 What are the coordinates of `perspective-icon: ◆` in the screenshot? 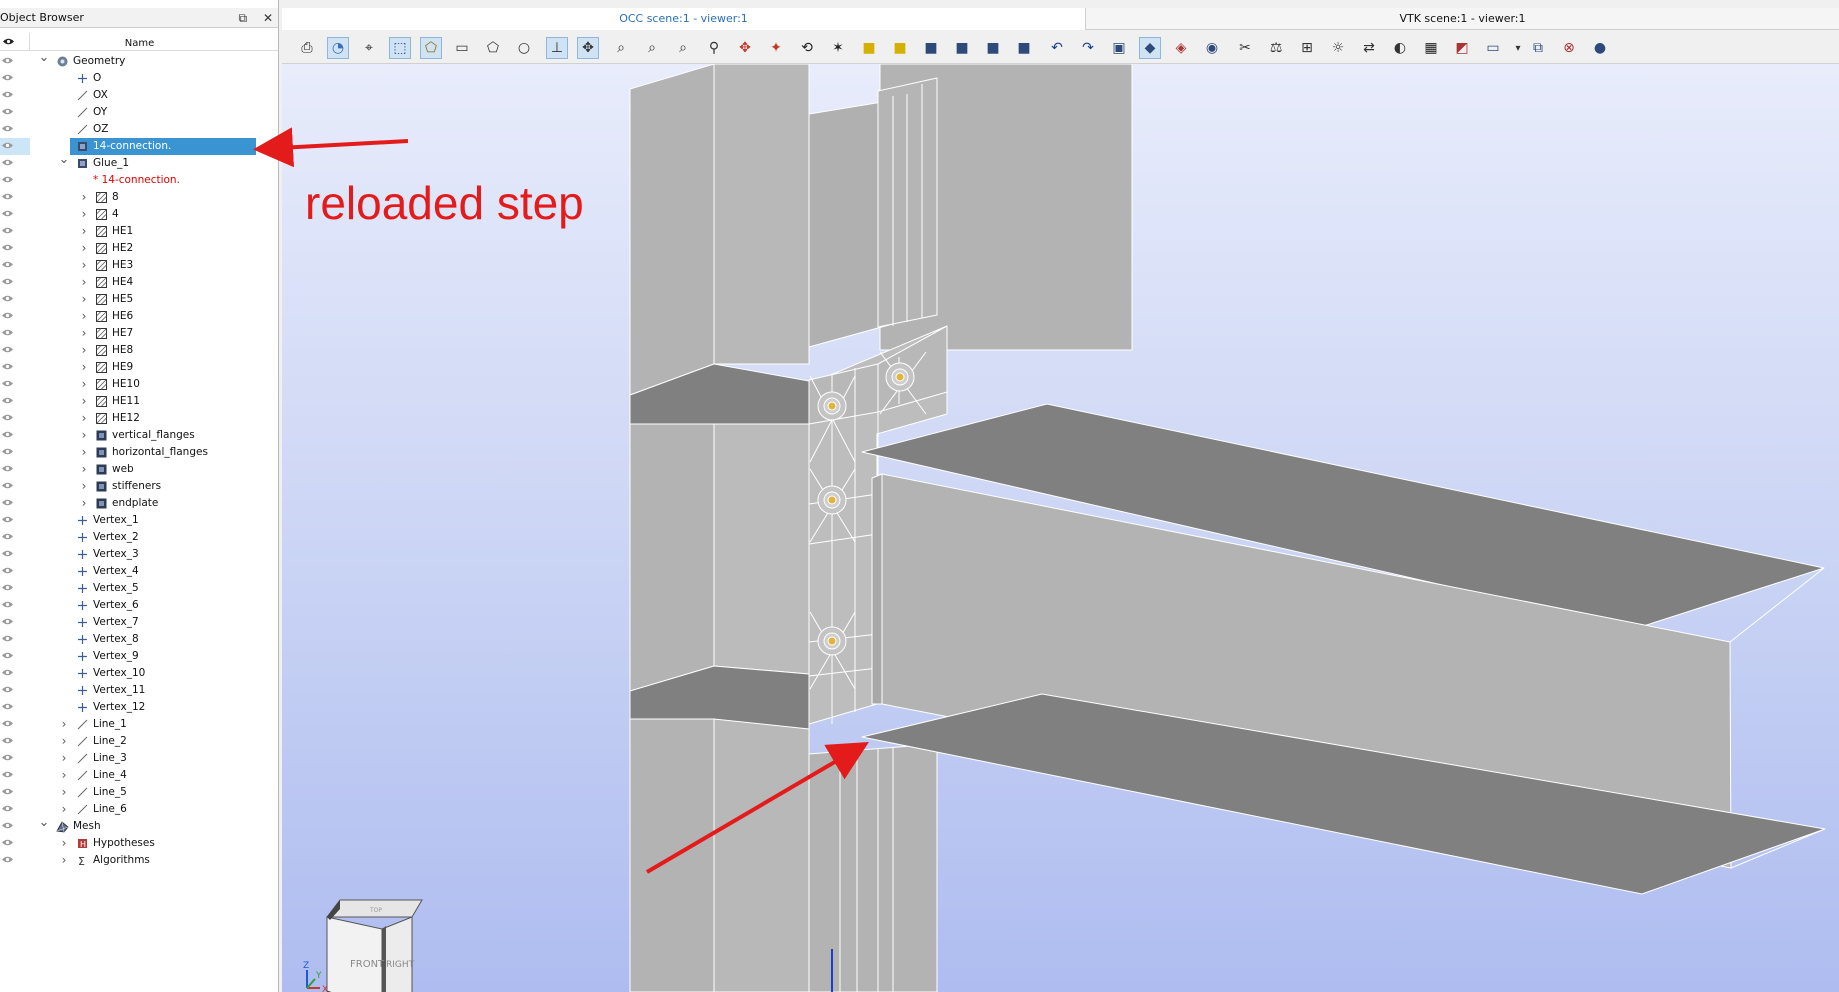 It's located at (1150, 48).